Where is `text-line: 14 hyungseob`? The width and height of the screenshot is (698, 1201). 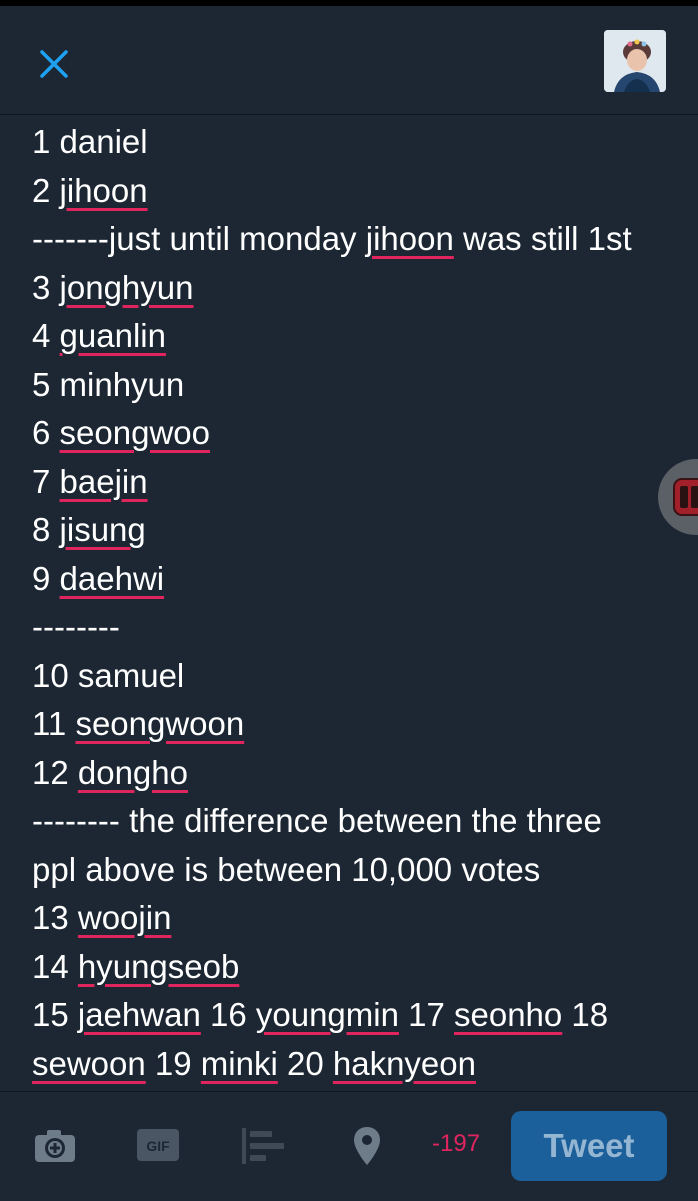
text-line: 14 hyungseob is located at coordinates (352, 967).